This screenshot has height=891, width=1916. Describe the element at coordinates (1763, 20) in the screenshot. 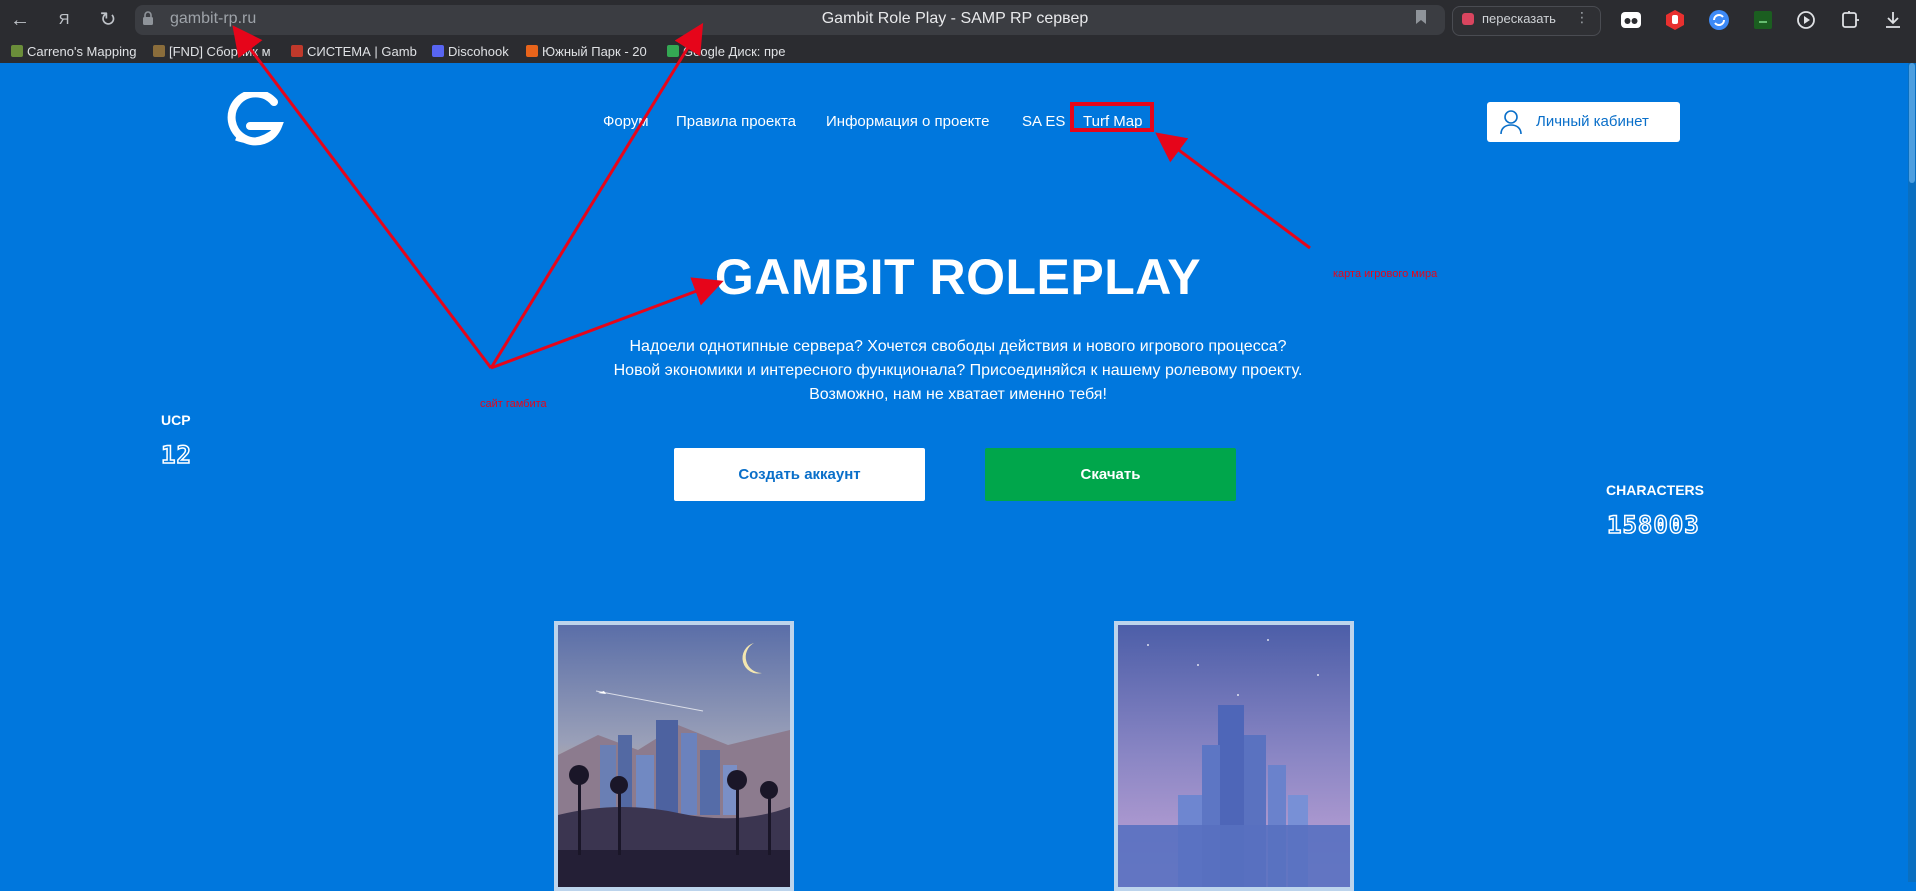

I see `sheet-icon` at that location.